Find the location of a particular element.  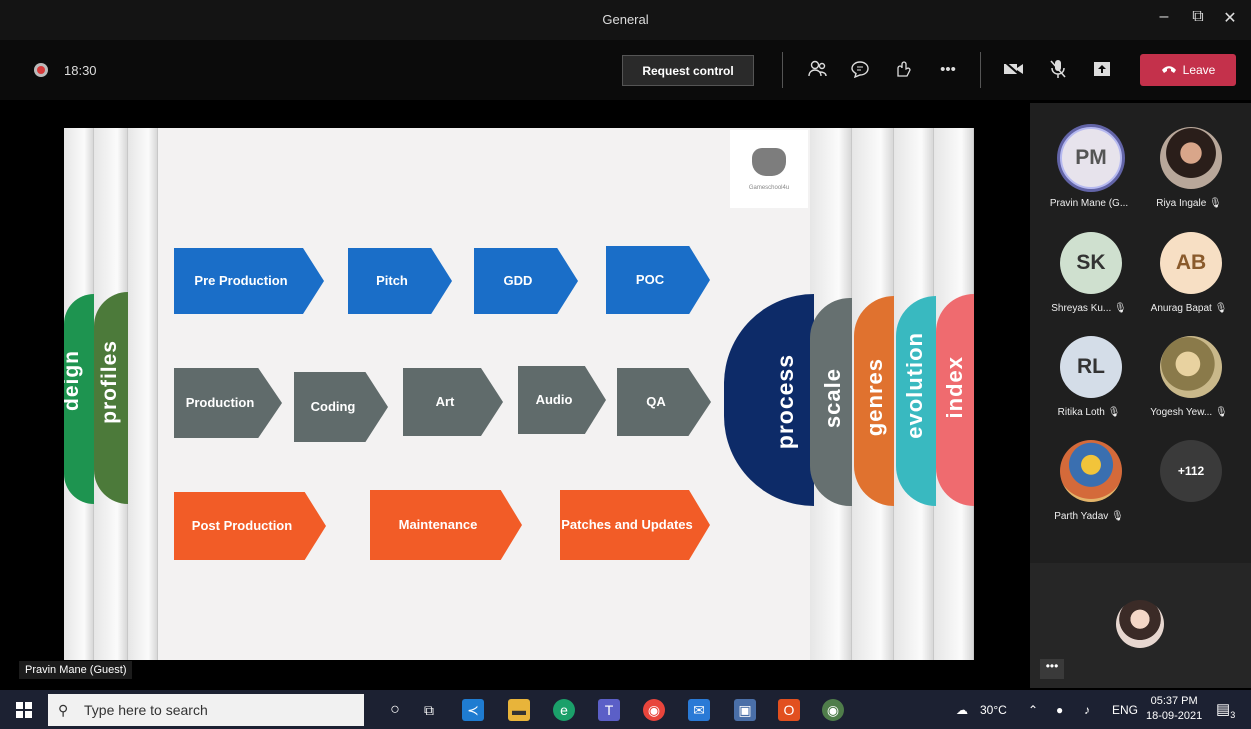

leave-label: Leave is located at coordinates (1199, 70).